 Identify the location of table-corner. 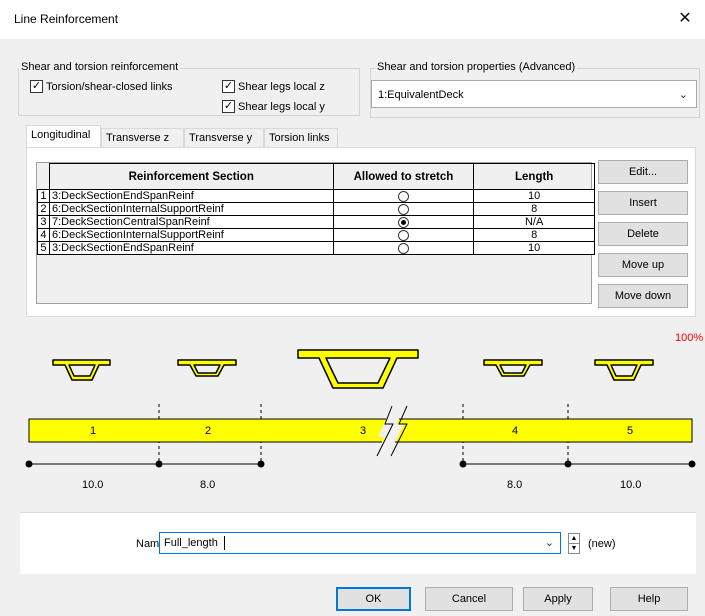
(43, 176).